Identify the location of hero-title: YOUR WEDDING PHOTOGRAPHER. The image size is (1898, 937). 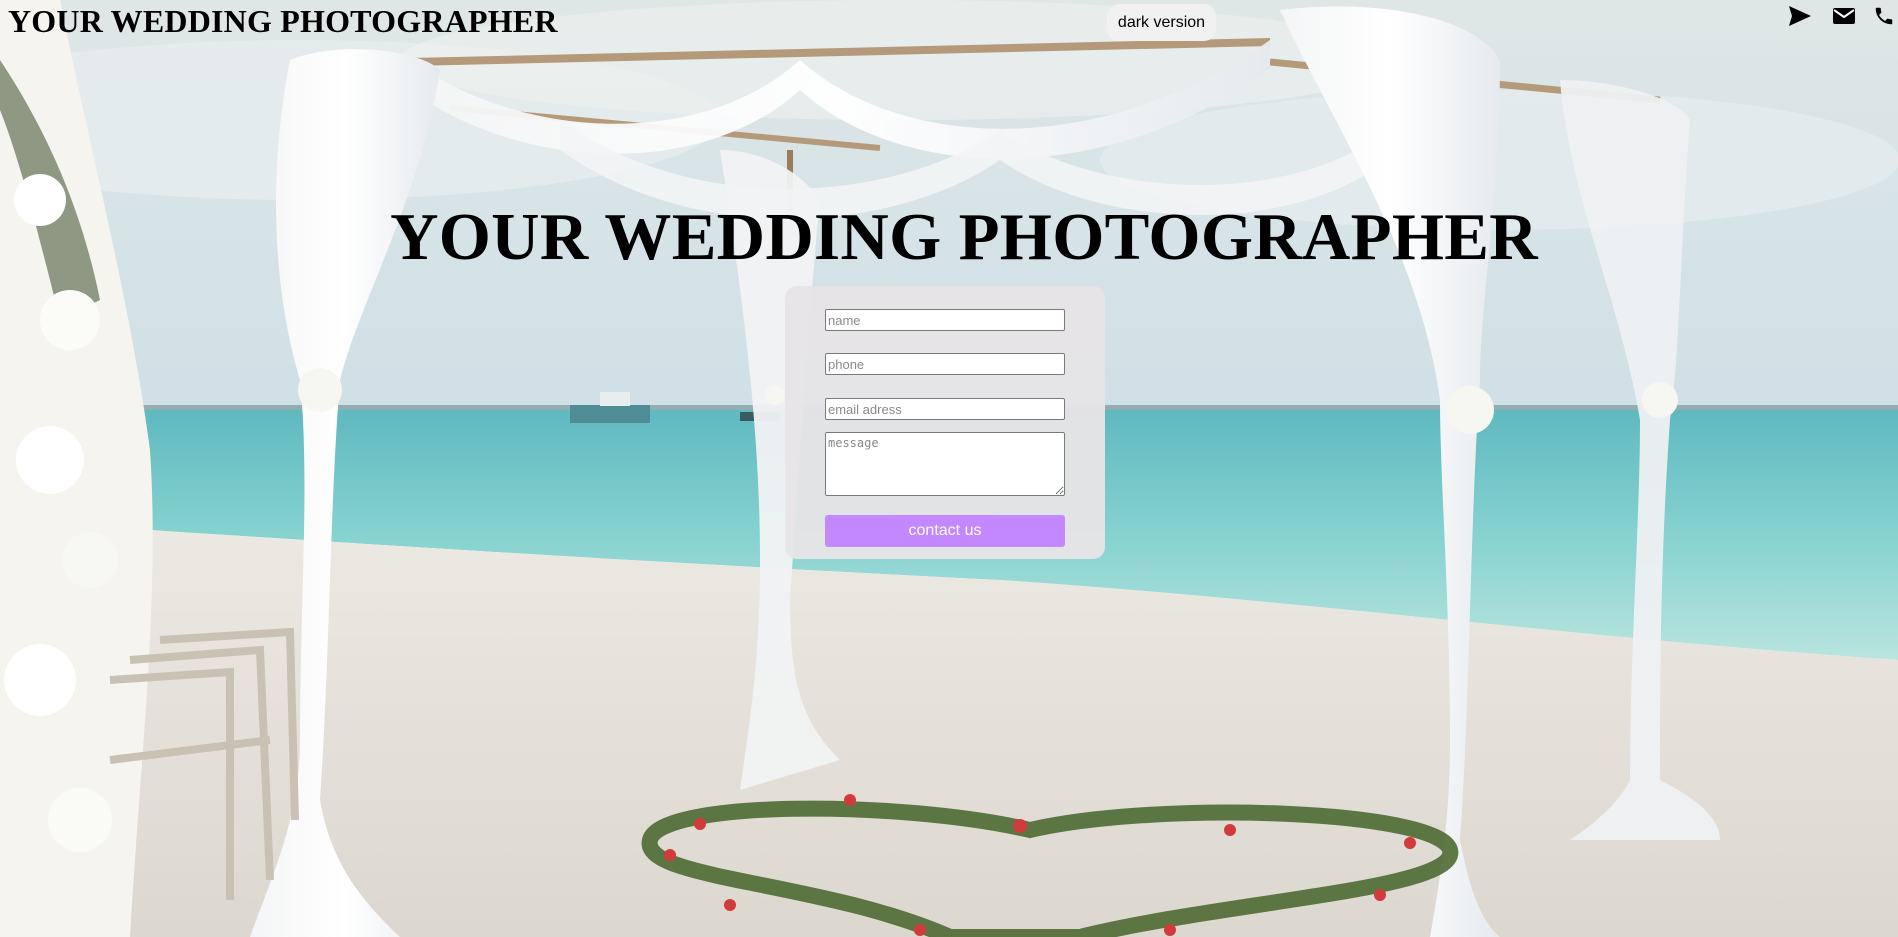
(964, 237).